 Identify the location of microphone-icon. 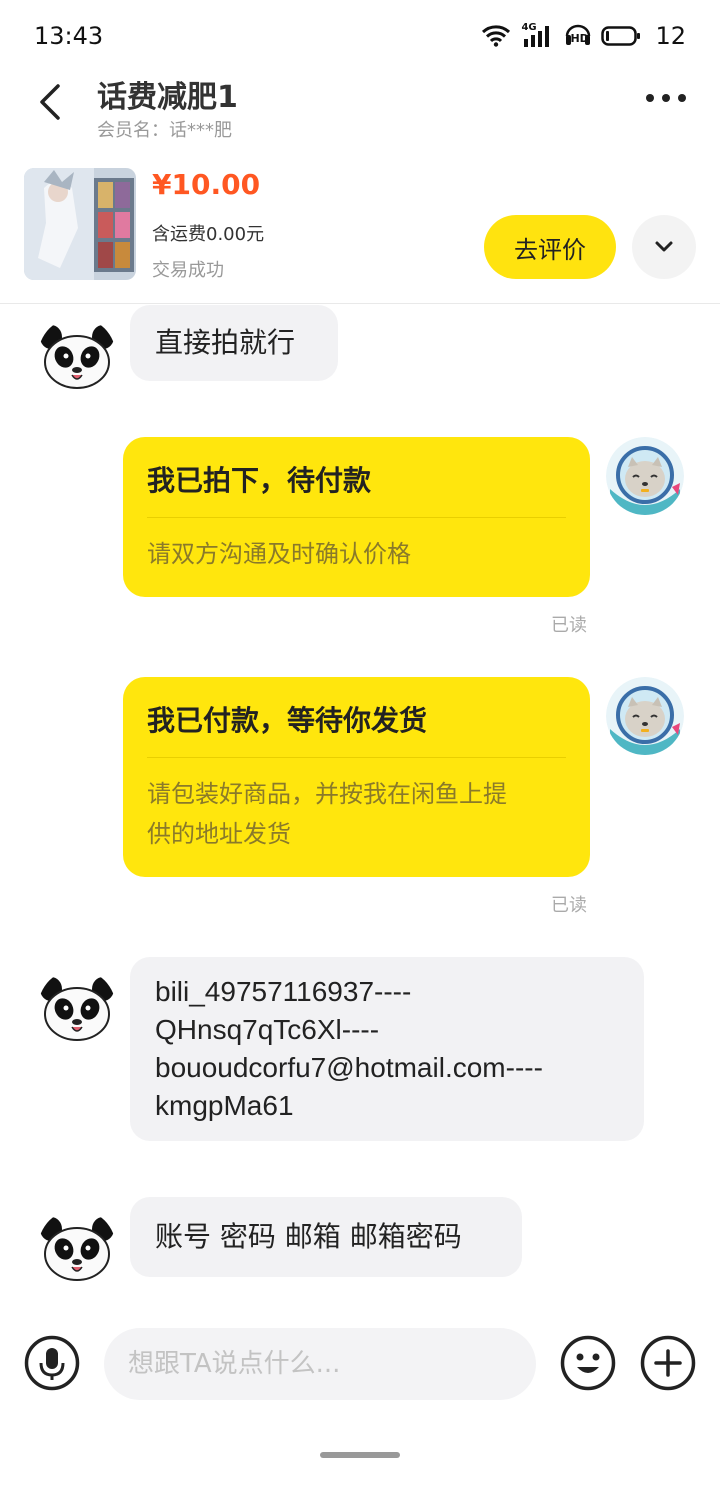
(52, 1363).